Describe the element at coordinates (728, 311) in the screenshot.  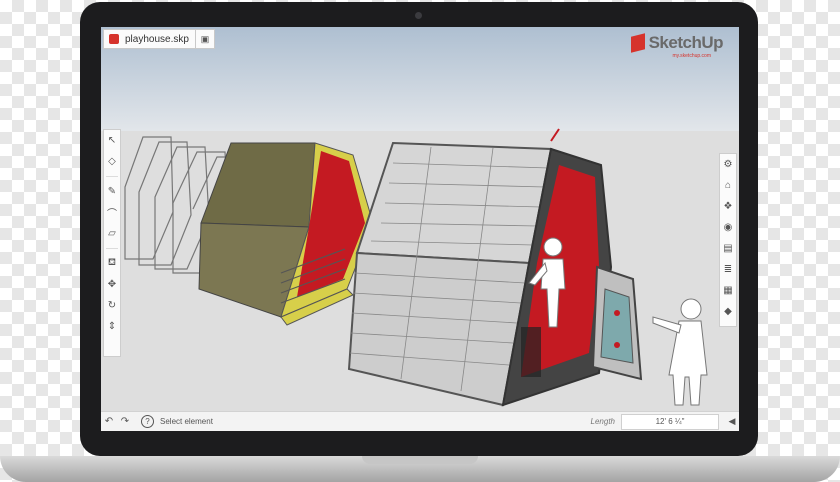
I see `soften-edges-icon: ◆` at that location.